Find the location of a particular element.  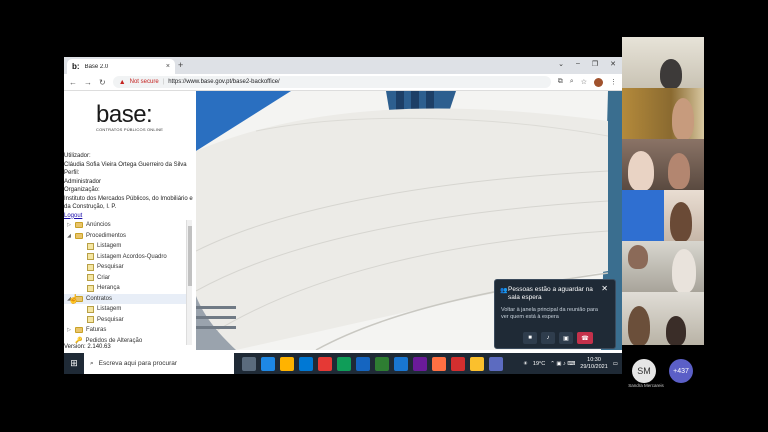

taskbar-search: ⌕ Escreva aqui para procurar is located at coordinates (159, 363).